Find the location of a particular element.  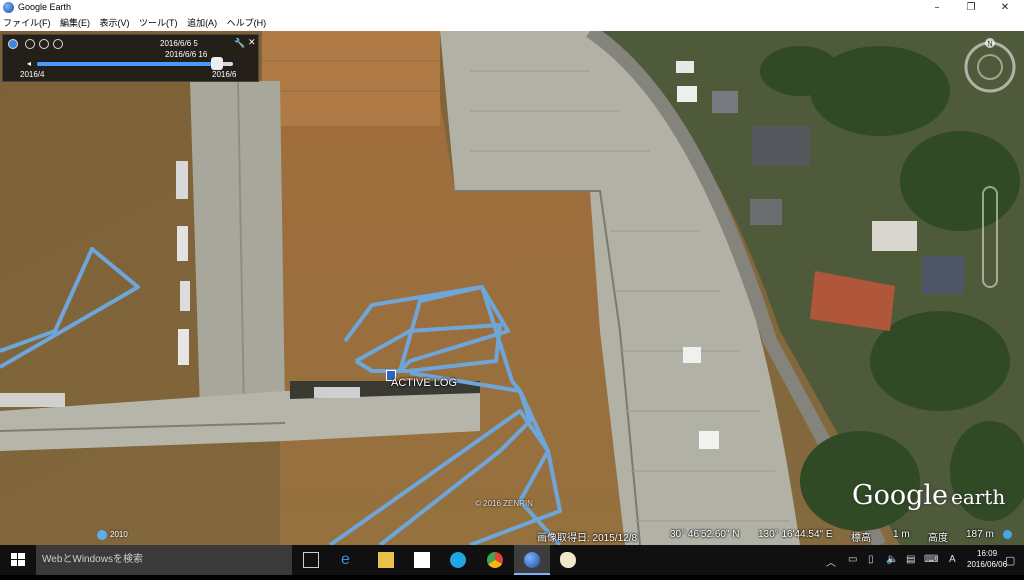

time-slider-thumb is located at coordinates (217, 63).